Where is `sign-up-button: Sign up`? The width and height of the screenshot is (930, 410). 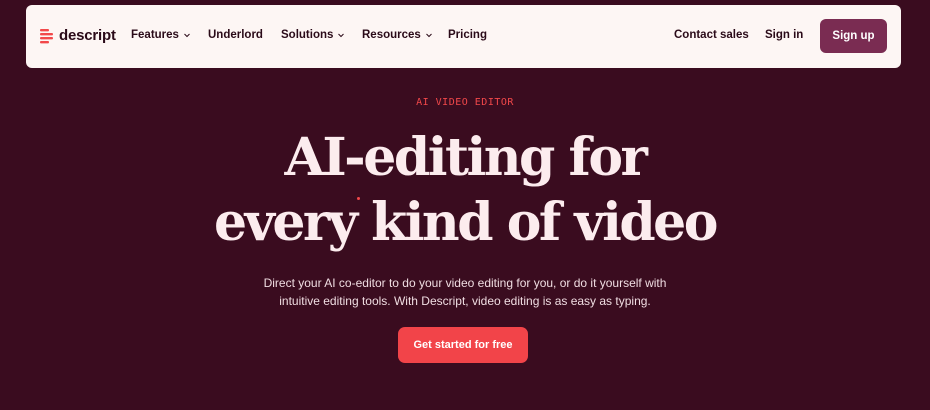 sign-up-button: Sign up is located at coordinates (853, 36).